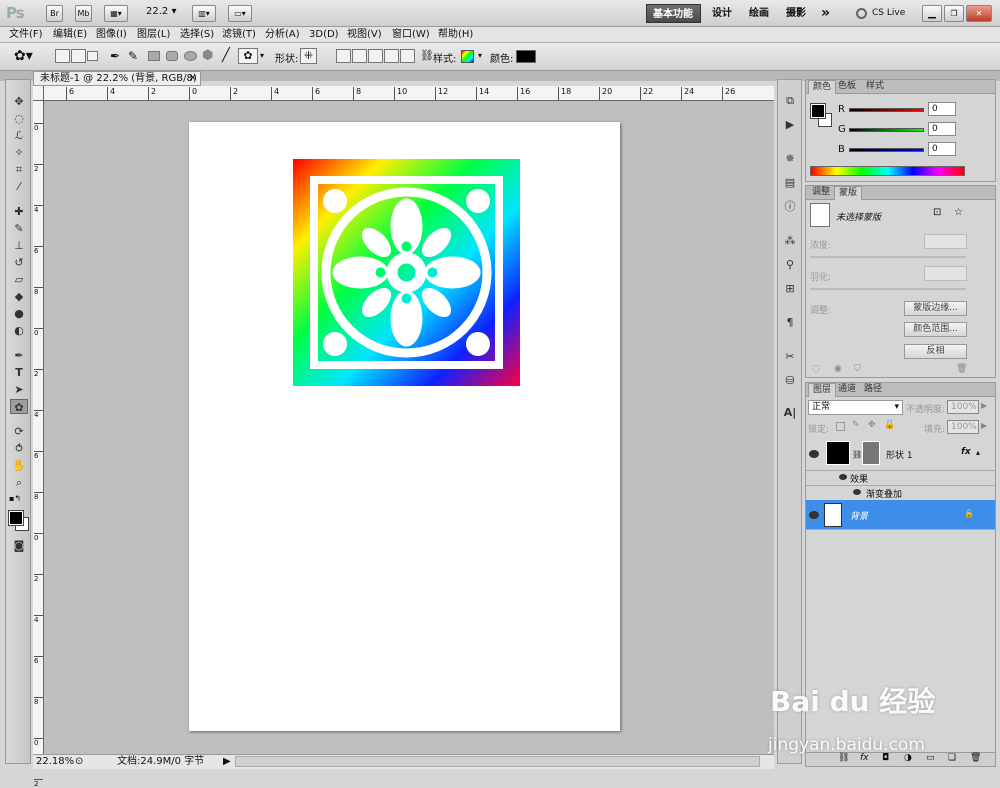 This screenshot has width=1000, height=788. I want to click on density-input, so click(945, 241).